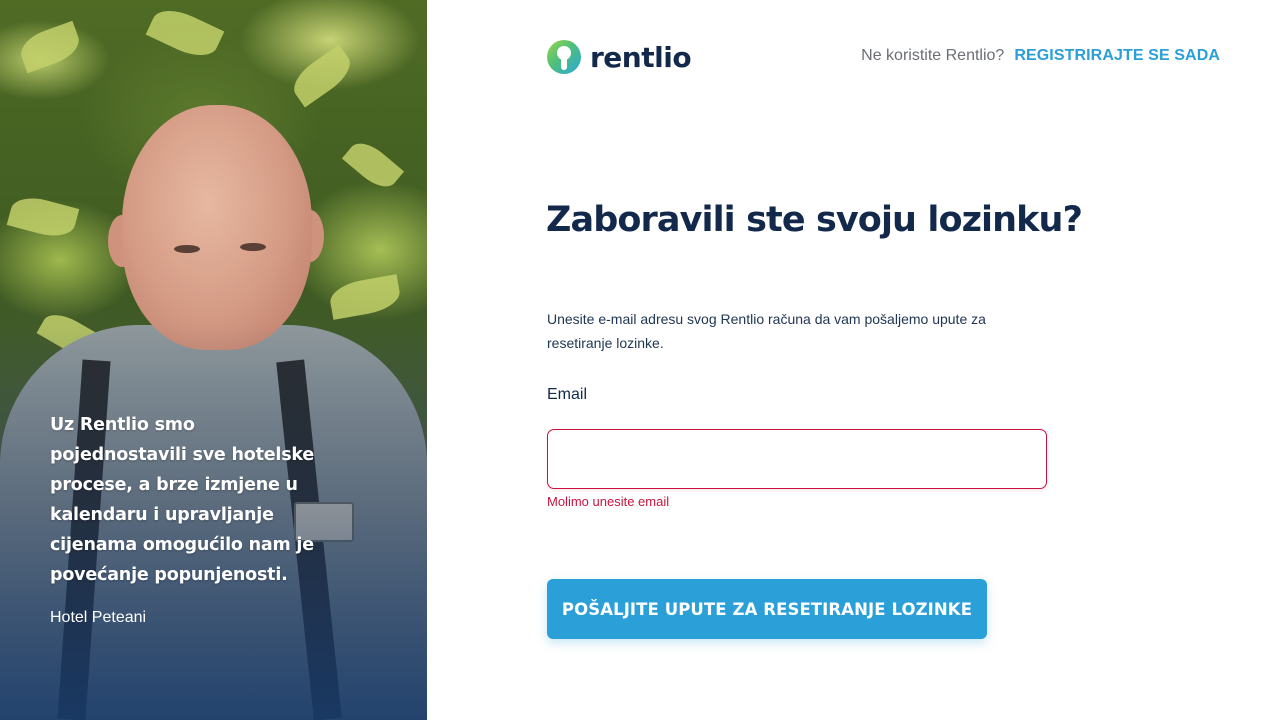 The width and height of the screenshot is (1280, 720). Describe the element at coordinates (797, 459) in the screenshot. I see `email-field` at that location.